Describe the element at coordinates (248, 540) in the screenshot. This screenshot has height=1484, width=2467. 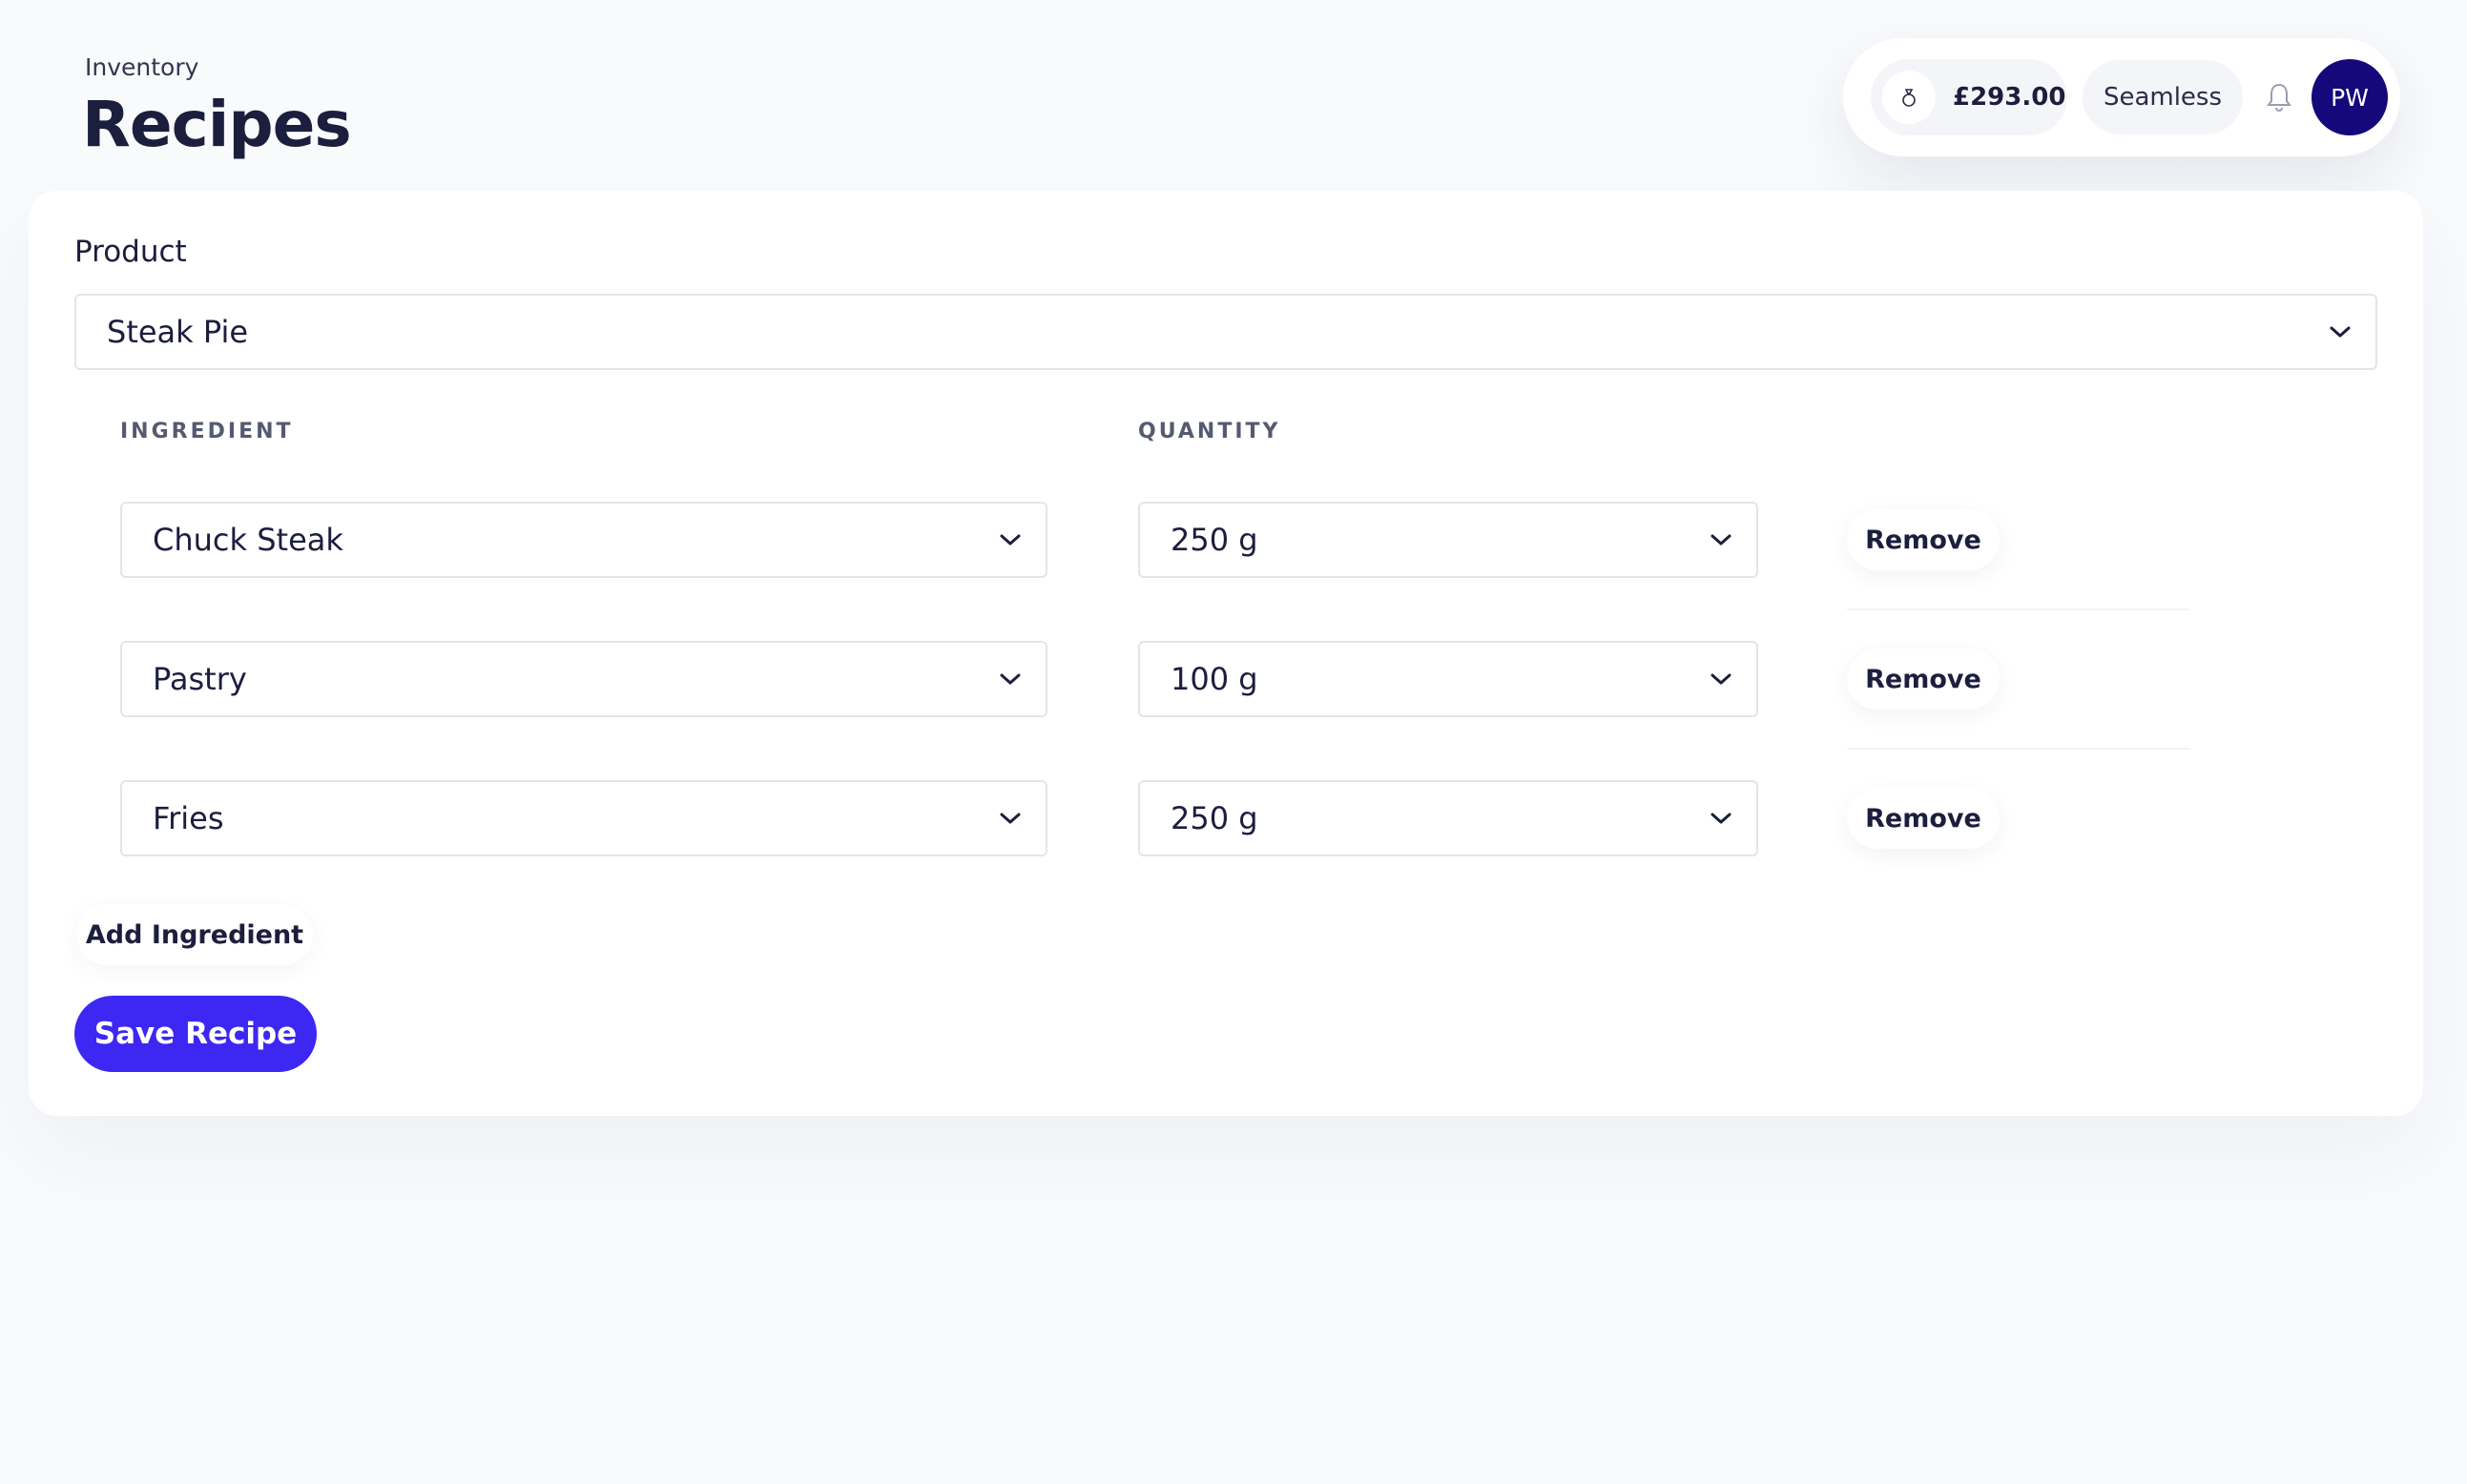
I see `ingredient-select-value: Chuck Steak` at that location.